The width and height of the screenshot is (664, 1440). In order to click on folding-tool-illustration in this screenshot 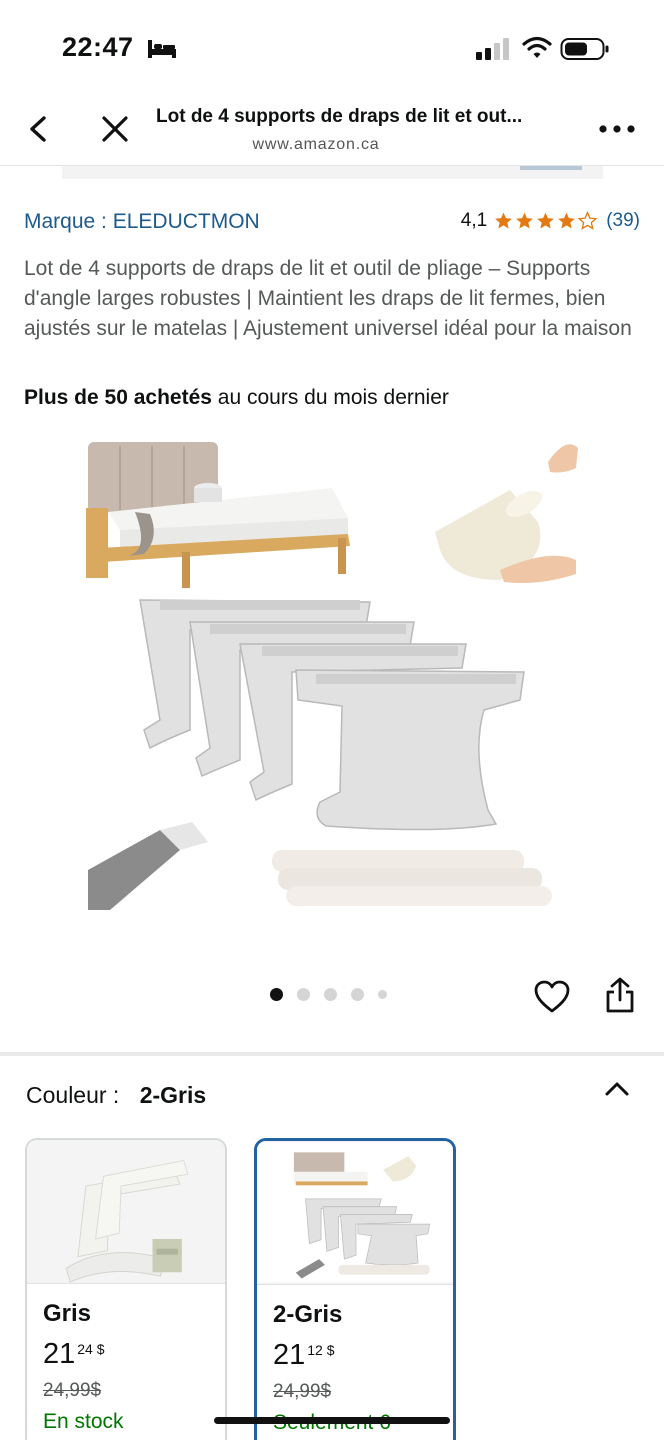, I will do `click(320, 866)`.